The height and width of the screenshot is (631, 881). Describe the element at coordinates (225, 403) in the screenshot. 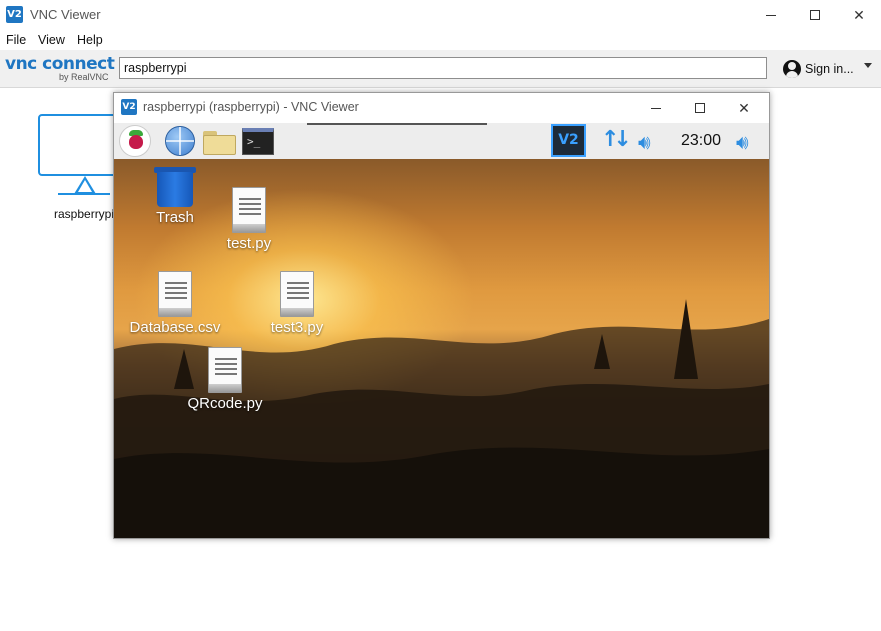

I see `desktop-icon-label: QRcode.py` at that location.